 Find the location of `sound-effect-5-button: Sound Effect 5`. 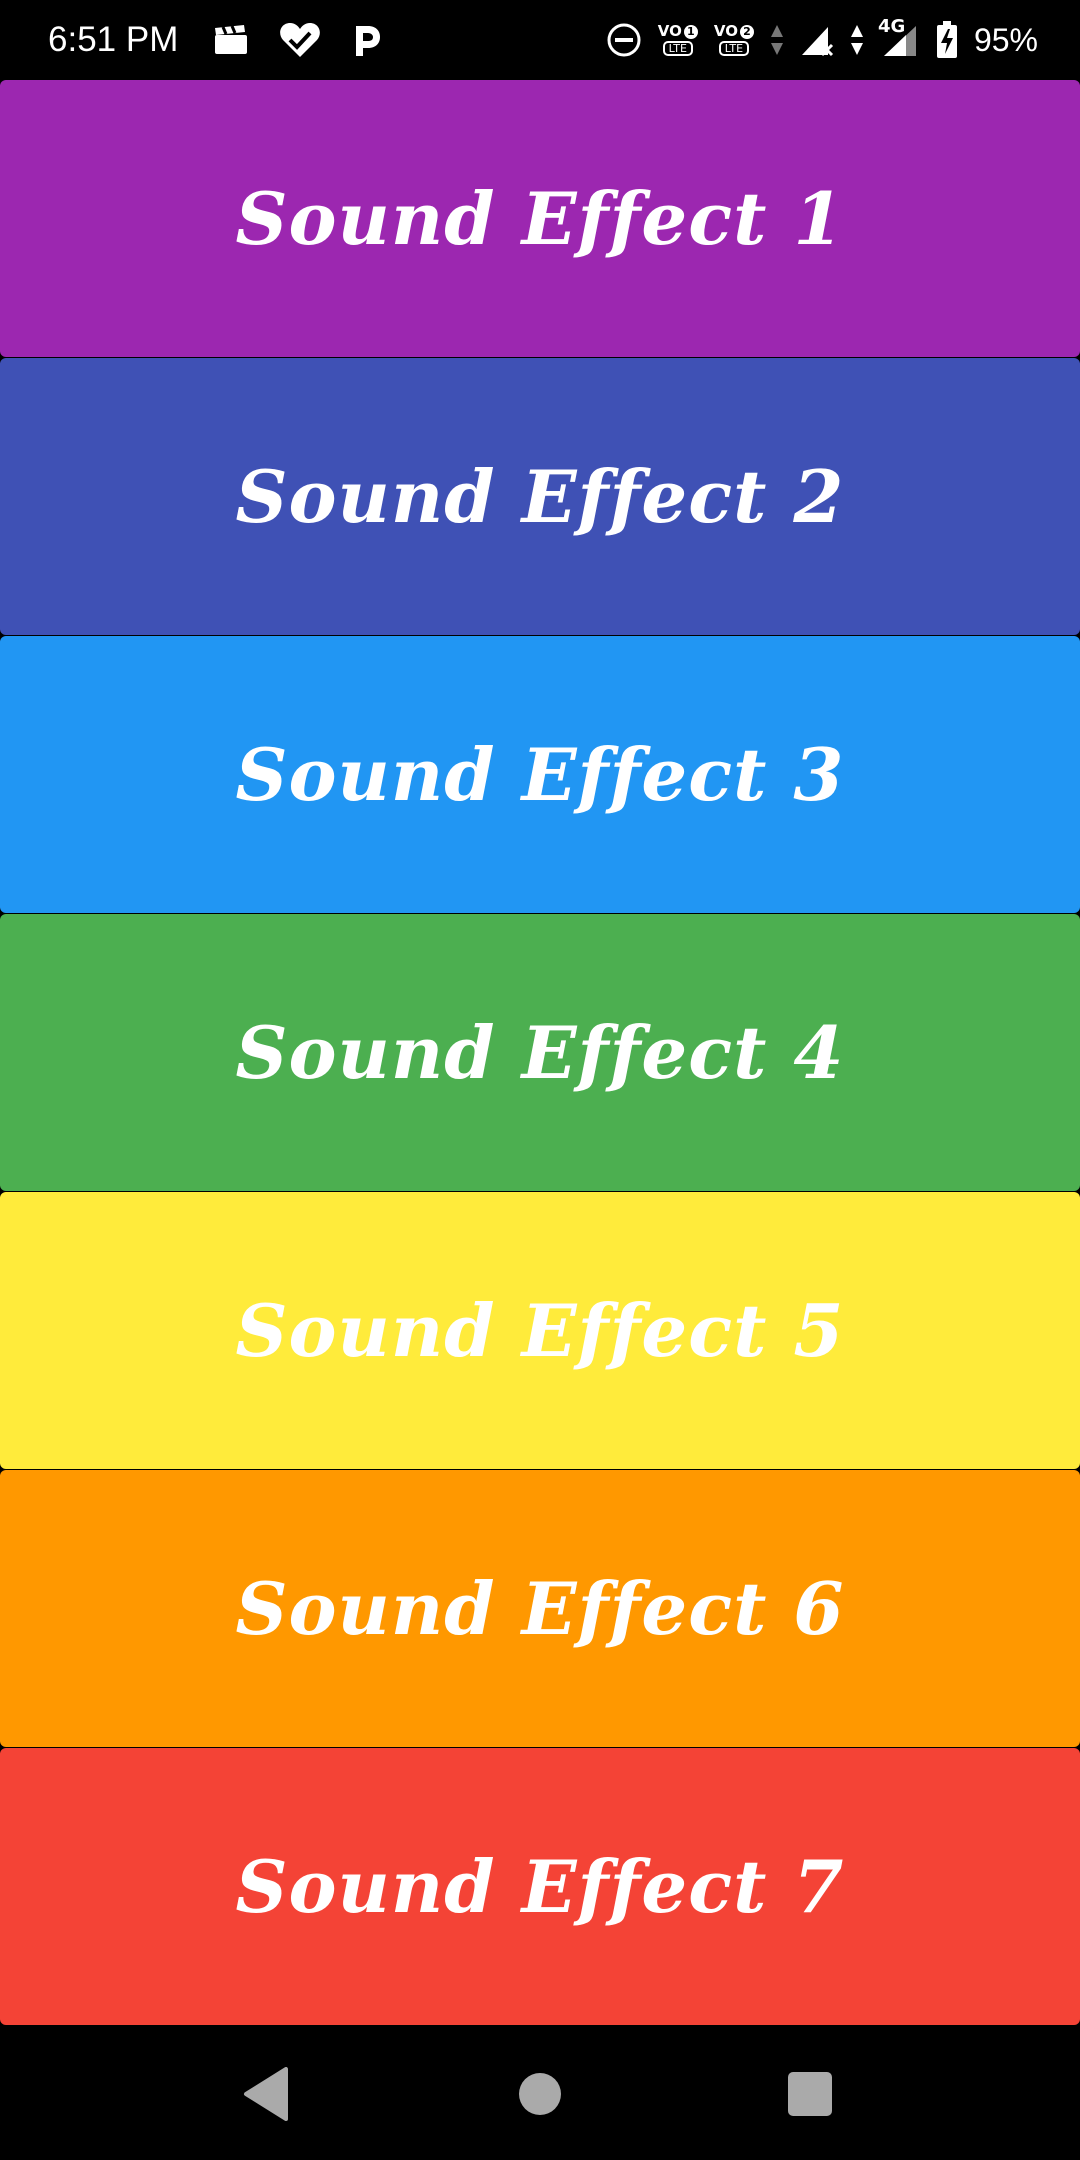

sound-effect-5-button: Sound Effect 5 is located at coordinates (540, 1330).